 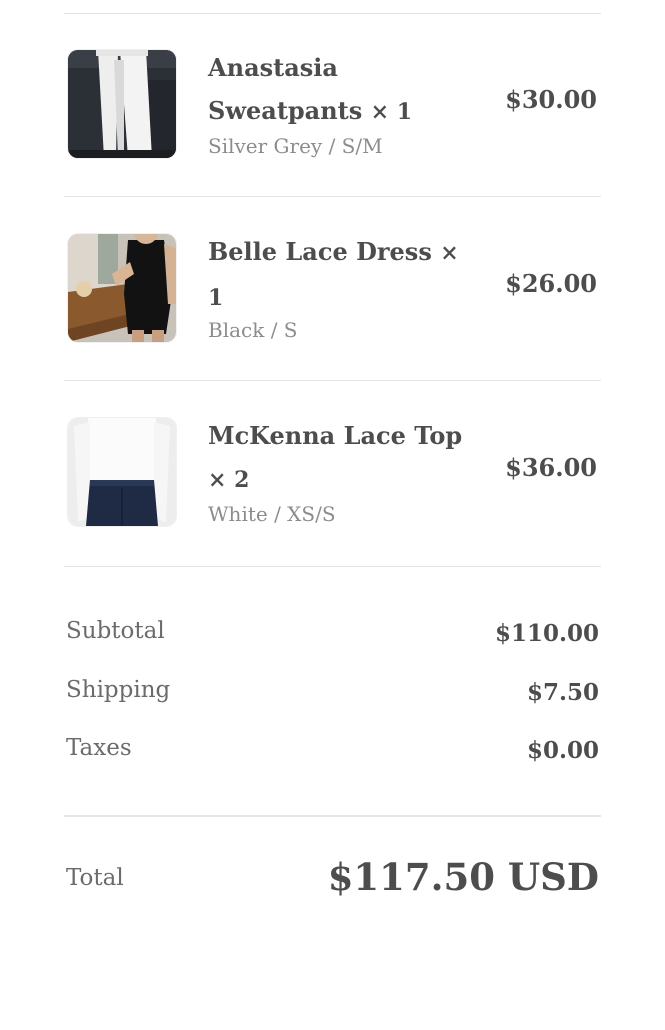 I want to click on taxes-value: $0.00, so click(x=562, y=750).